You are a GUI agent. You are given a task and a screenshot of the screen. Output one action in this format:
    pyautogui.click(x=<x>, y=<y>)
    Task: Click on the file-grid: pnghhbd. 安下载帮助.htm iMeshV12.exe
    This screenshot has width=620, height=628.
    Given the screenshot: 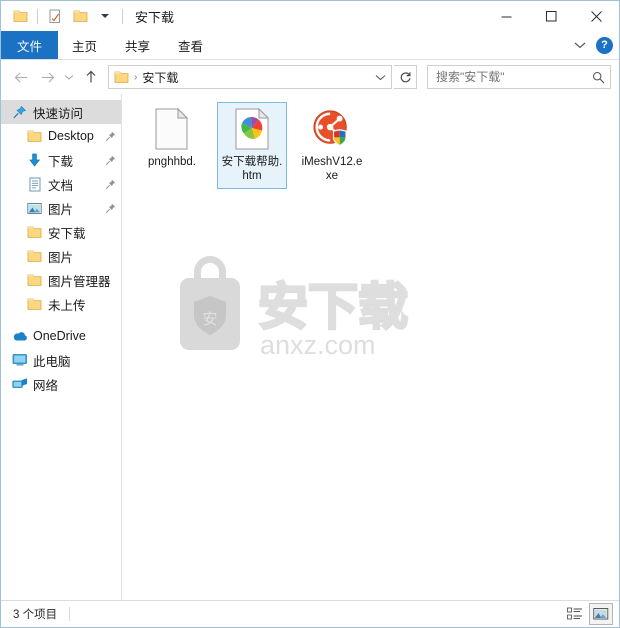 What is the action you would take?
    pyautogui.click(x=370, y=142)
    